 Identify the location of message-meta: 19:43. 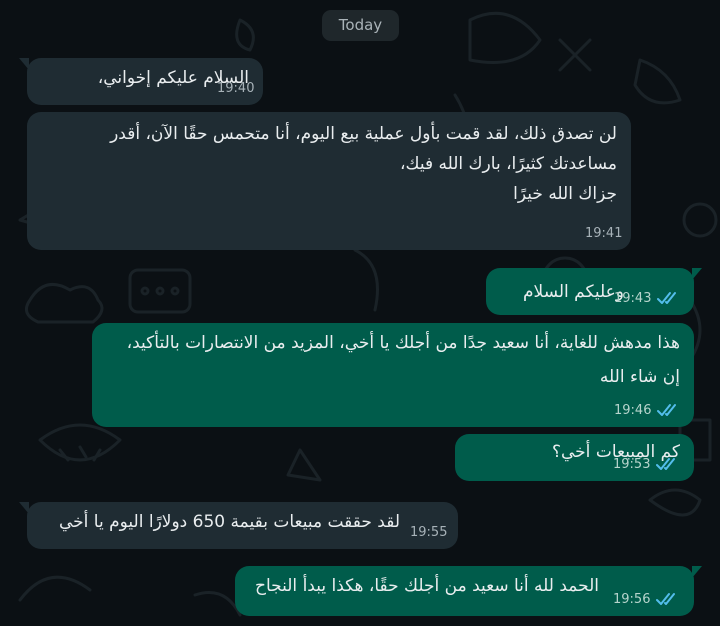
(648, 298).